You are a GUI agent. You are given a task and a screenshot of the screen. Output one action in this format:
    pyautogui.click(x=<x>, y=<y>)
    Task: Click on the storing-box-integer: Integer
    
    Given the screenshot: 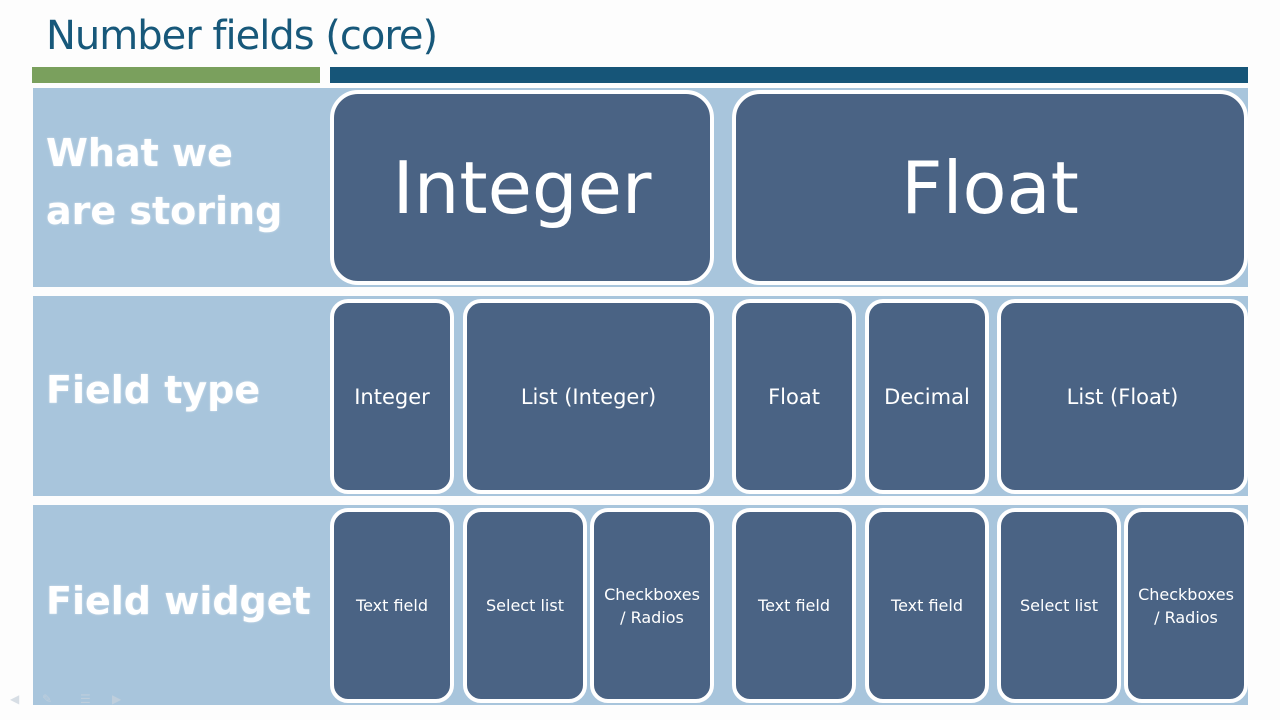 What is the action you would take?
    pyautogui.click(x=522, y=187)
    